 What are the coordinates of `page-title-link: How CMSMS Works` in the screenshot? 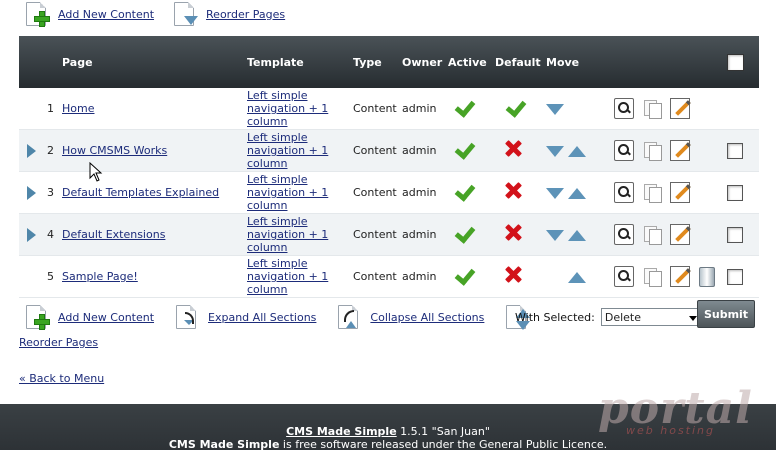 It's located at (114, 150).